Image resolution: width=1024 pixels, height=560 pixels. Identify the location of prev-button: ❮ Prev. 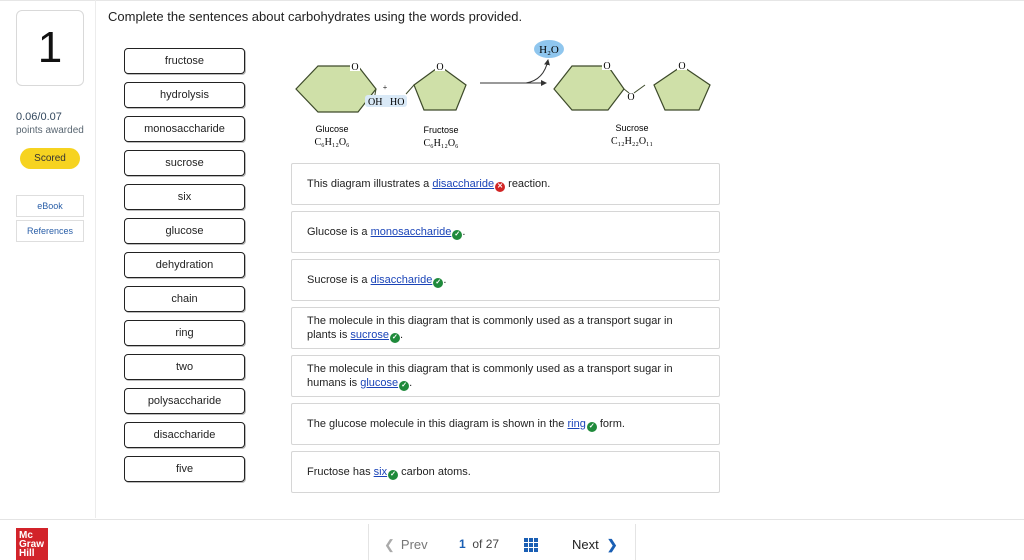
(406, 545).